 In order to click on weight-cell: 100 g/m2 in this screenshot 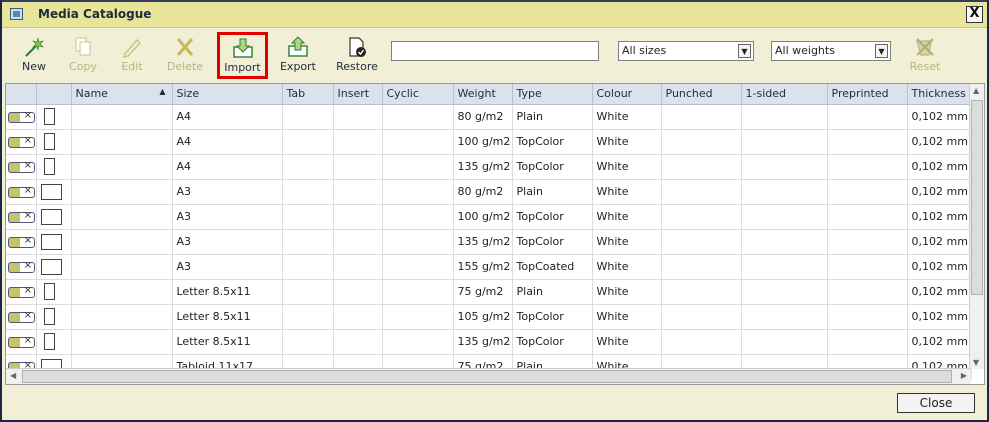, I will do `click(483, 142)`.